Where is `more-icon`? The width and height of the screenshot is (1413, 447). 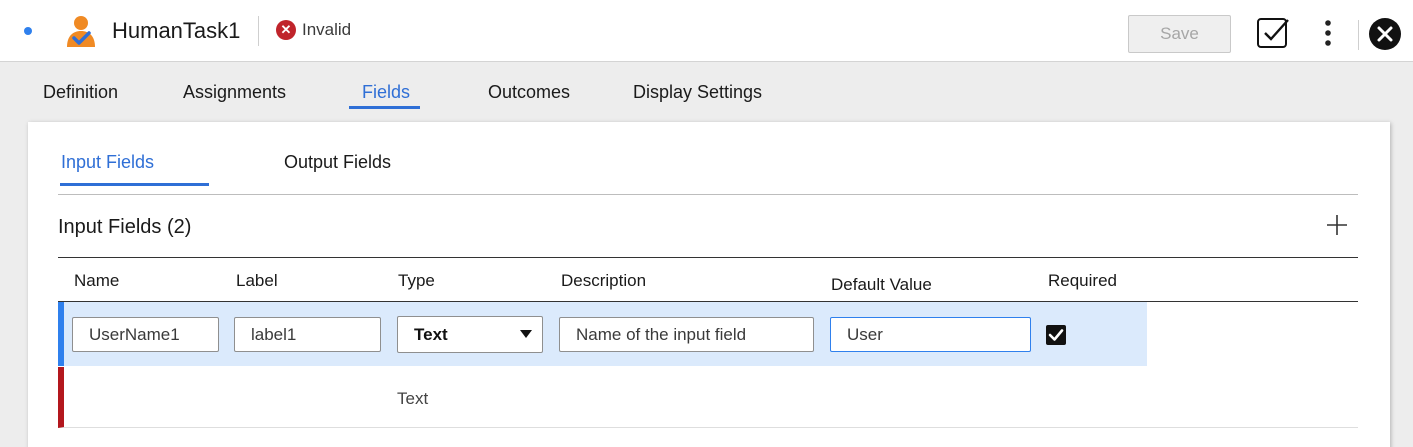 more-icon is located at coordinates (1328, 33).